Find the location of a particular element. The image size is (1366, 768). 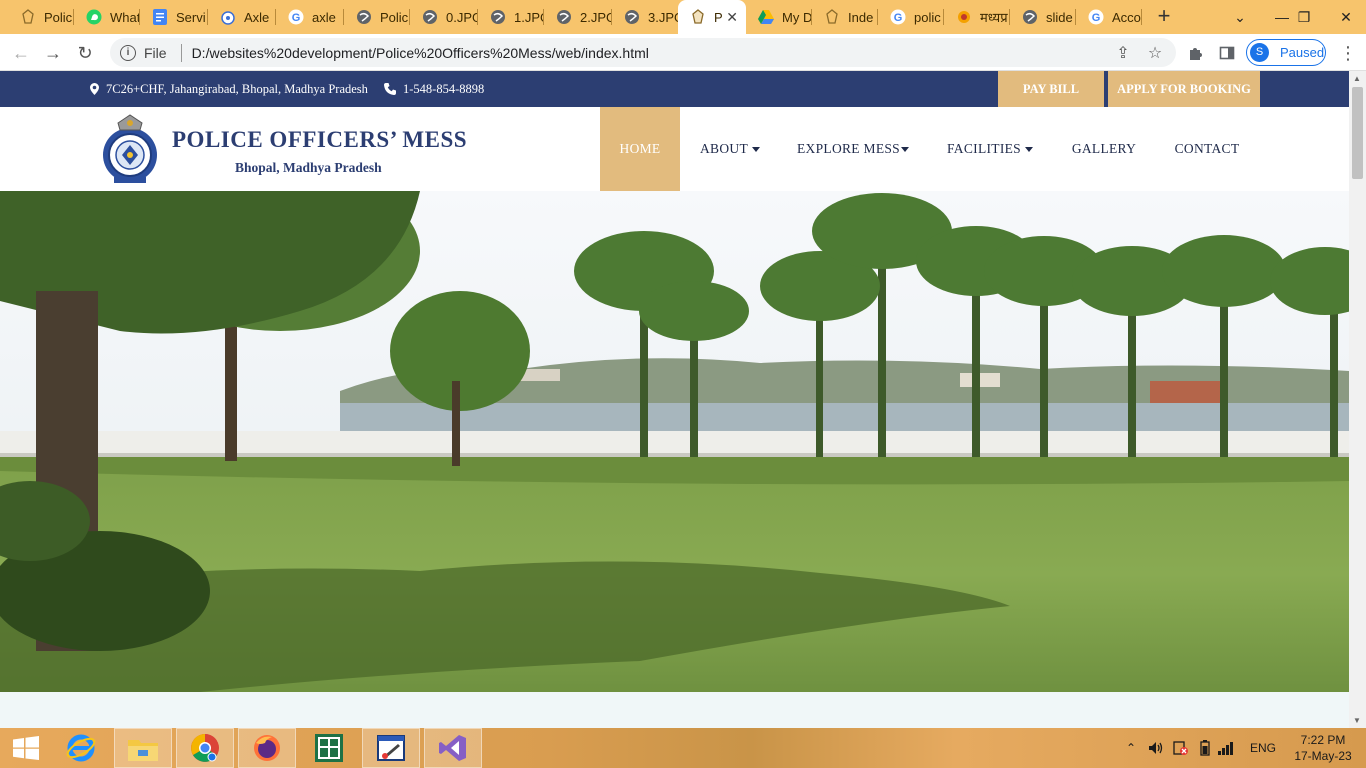

nav-explore-mess: EXPLORE MESS is located at coordinates (853, 149).